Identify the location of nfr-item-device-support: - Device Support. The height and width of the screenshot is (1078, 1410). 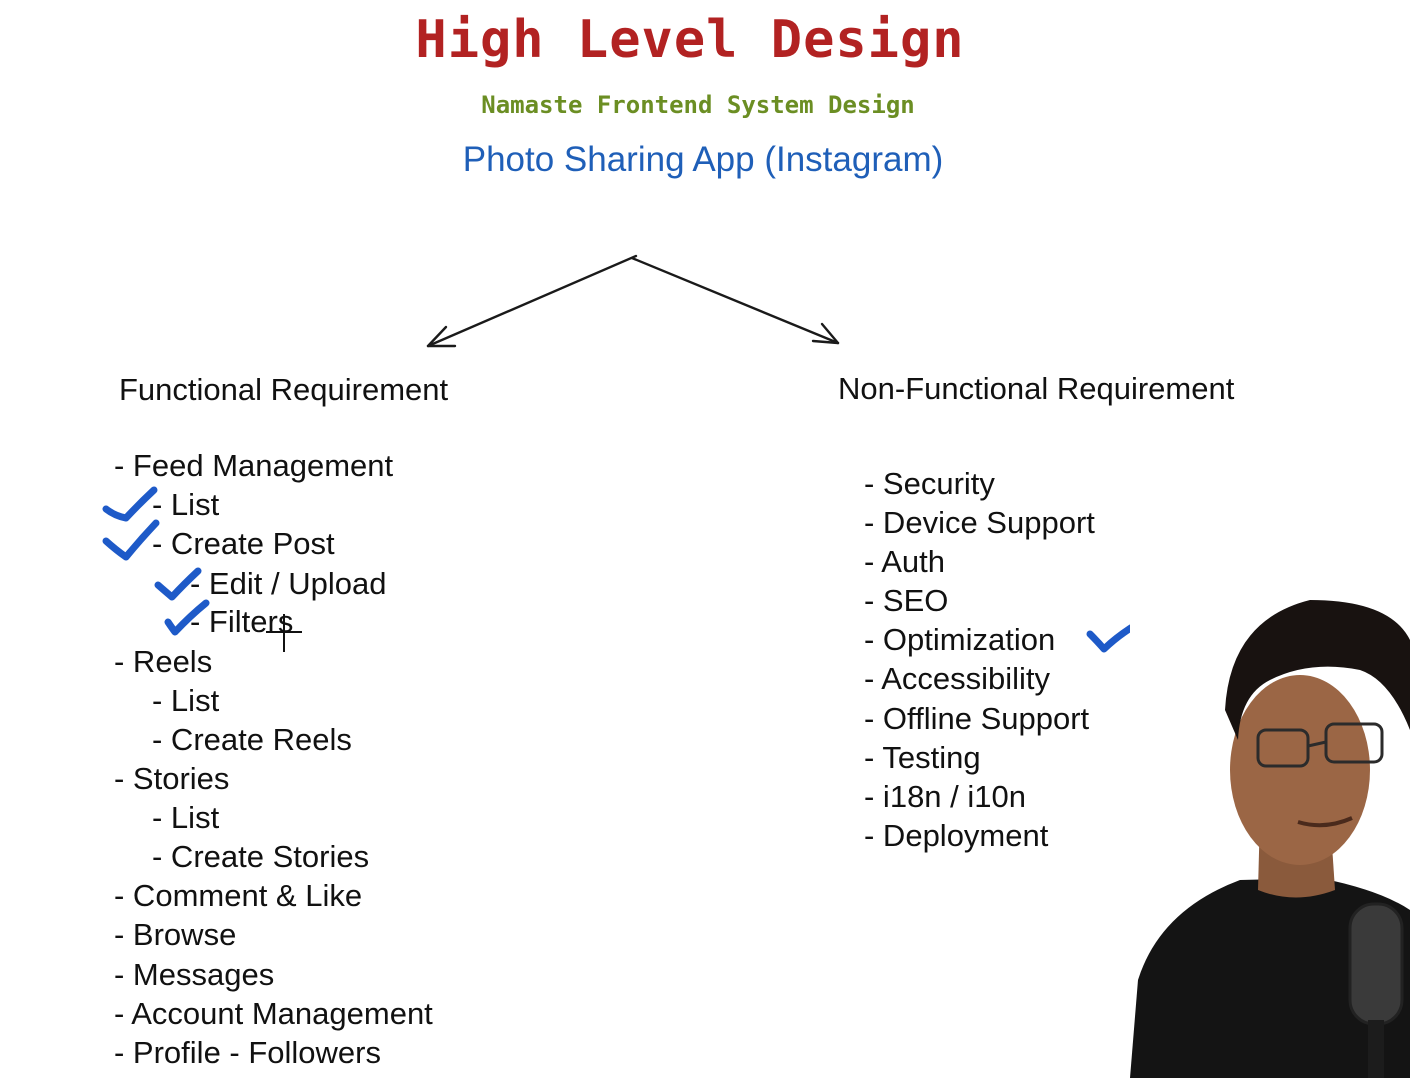
(979, 522).